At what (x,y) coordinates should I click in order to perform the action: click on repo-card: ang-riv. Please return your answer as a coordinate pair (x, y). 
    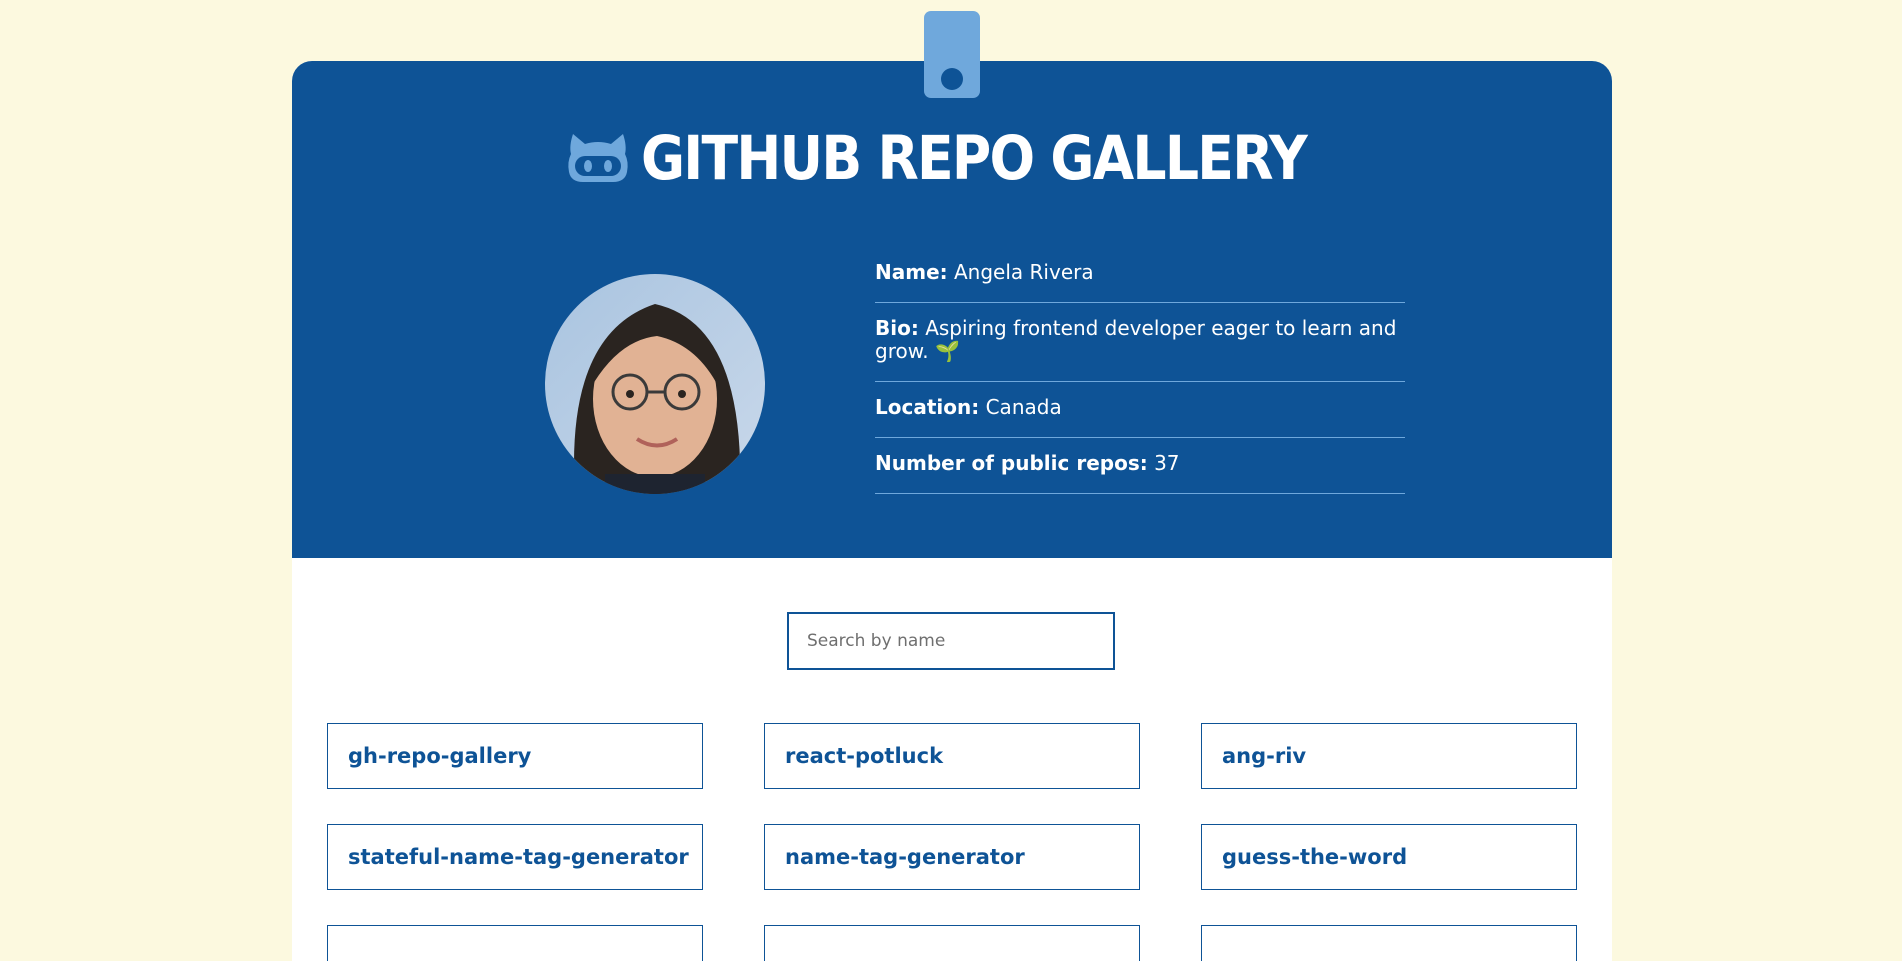
    Looking at the image, I should click on (1389, 756).